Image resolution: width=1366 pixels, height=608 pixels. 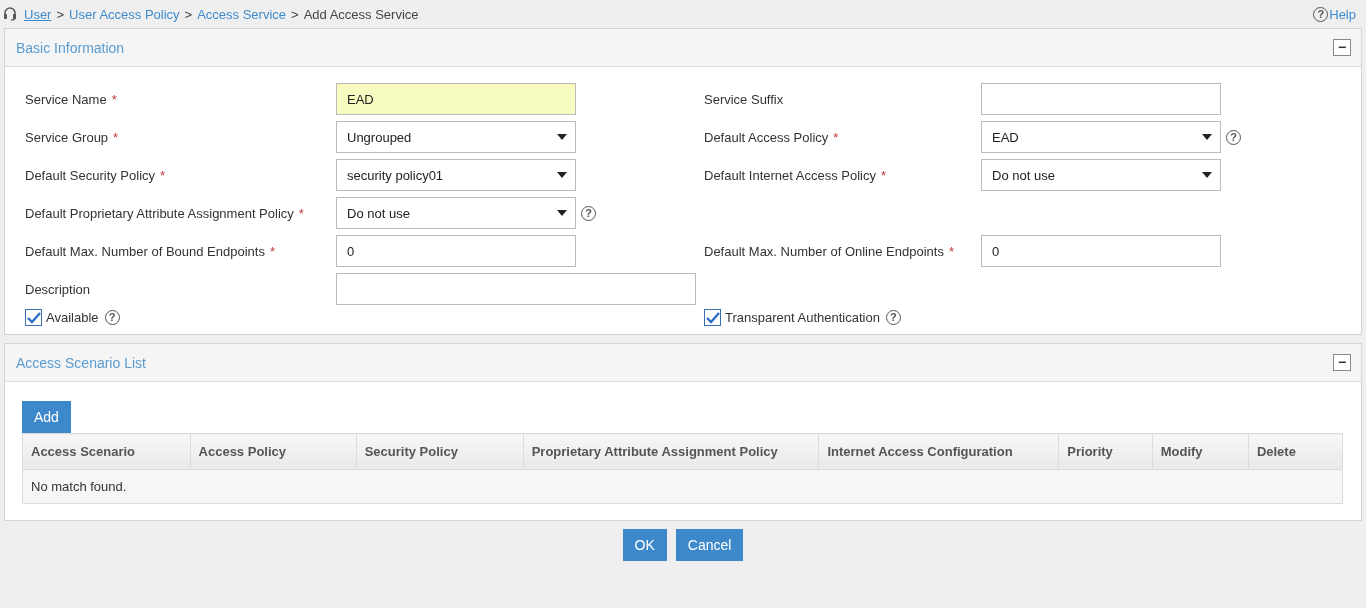 I want to click on field-label: Description, so click(x=58, y=289).